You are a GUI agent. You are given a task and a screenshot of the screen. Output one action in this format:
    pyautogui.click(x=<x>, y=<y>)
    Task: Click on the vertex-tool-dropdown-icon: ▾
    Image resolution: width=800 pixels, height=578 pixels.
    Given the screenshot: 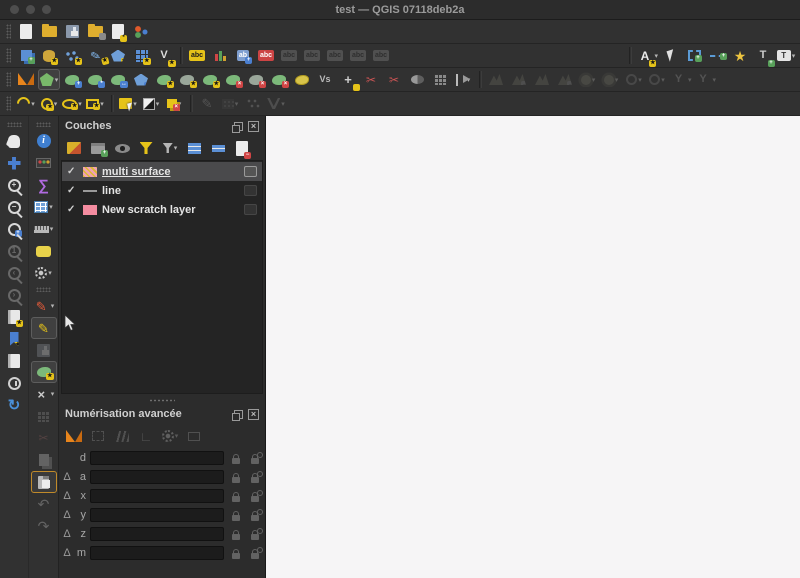 What is the action you would take?
    pyautogui.click(x=53, y=394)
    